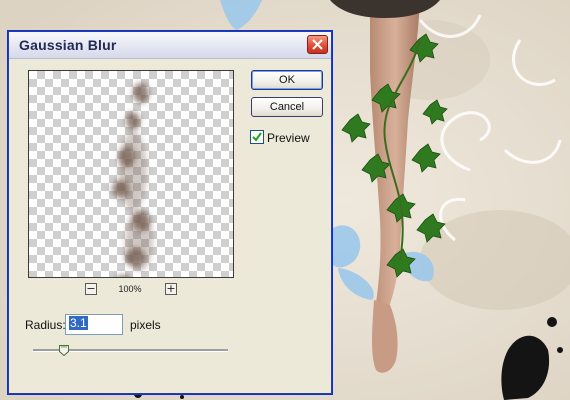 This screenshot has height=400, width=570. What do you see at coordinates (132, 180) in the screenshot?
I see `blurred-preview-image` at bounding box center [132, 180].